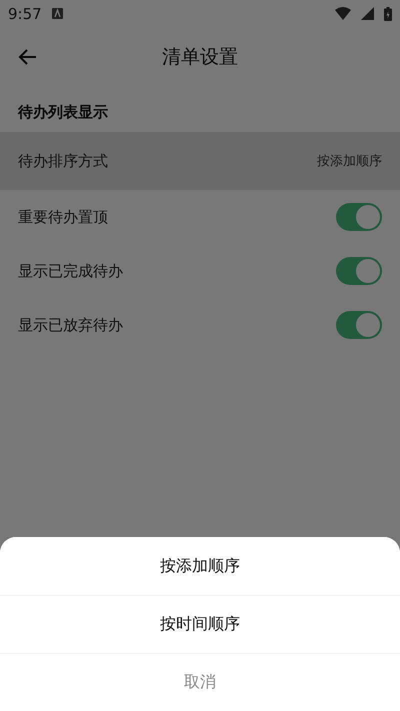 This screenshot has height=711, width=400. I want to click on section-title: 待办列表显示, so click(62, 112).